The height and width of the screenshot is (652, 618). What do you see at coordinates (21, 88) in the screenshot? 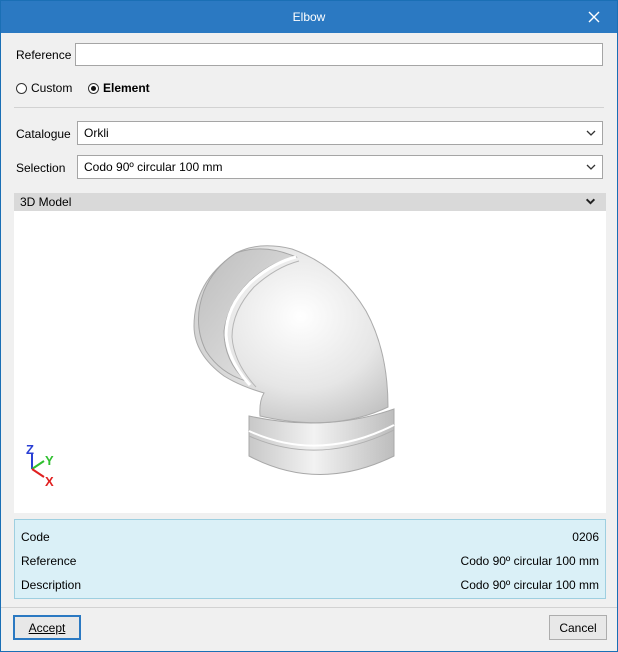
I see `custom-radio-circle` at bounding box center [21, 88].